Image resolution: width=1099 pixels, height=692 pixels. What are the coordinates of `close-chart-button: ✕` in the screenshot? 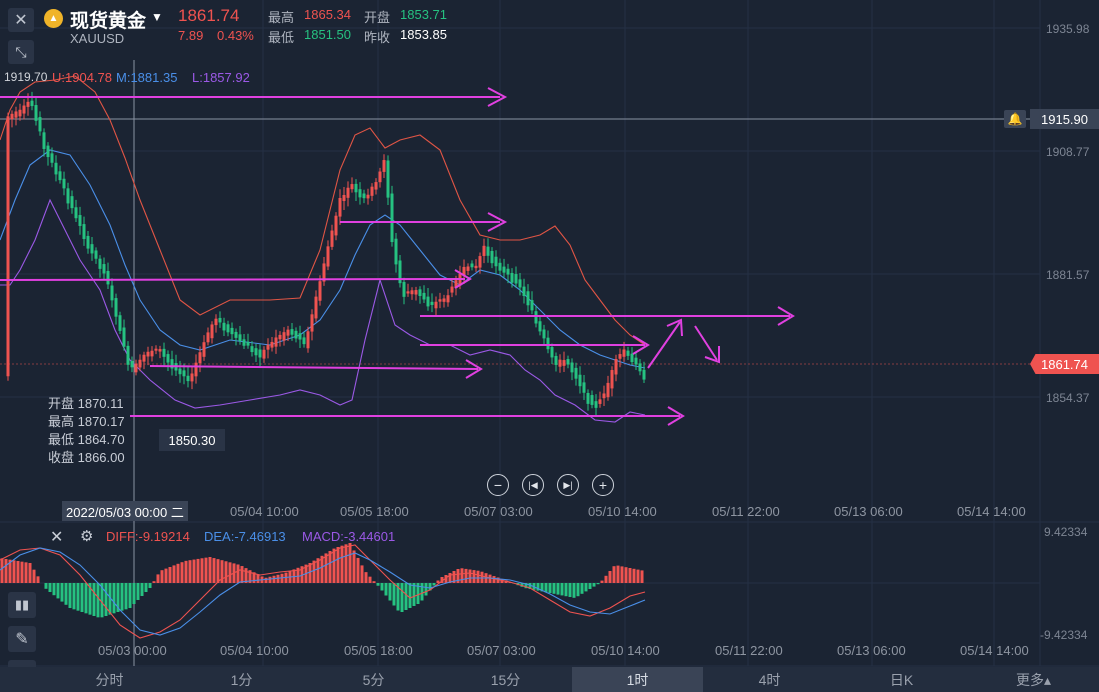 It's located at (21, 20).